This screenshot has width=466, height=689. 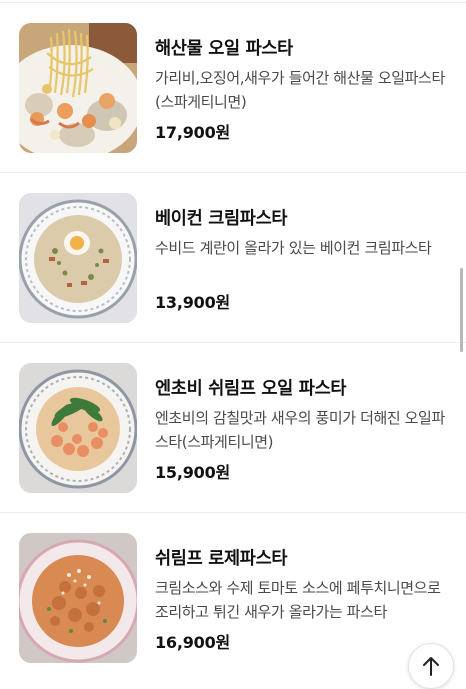 I want to click on menu-item-name: 해산물 오일 파스타, so click(x=224, y=49).